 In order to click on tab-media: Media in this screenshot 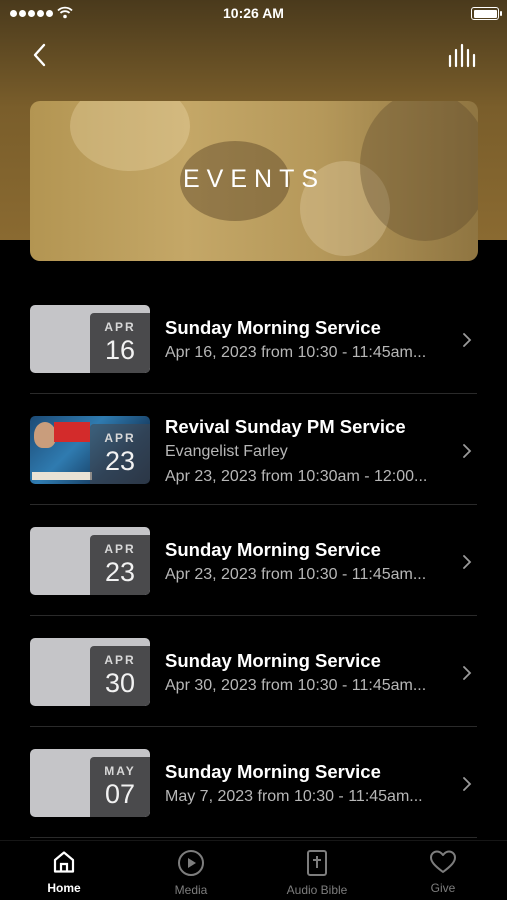, I will do `click(191, 873)`.